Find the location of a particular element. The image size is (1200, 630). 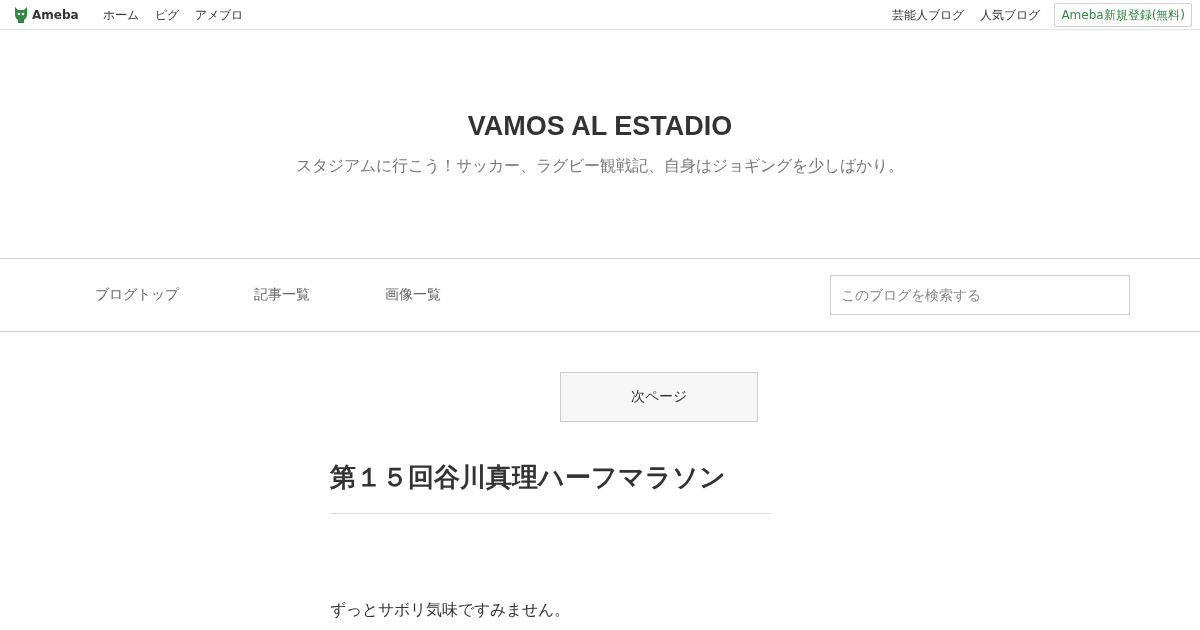

next-page-button: 次ページ is located at coordinates (659, 397).